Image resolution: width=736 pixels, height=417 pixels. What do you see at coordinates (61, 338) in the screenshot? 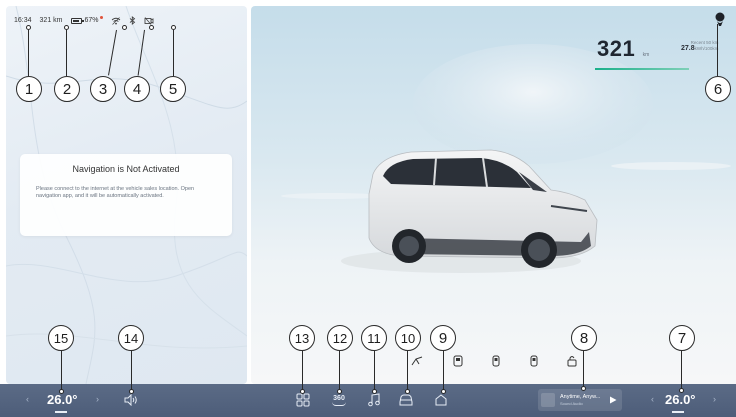
I see `callout-15: 15` at bounding box center [61, 338].